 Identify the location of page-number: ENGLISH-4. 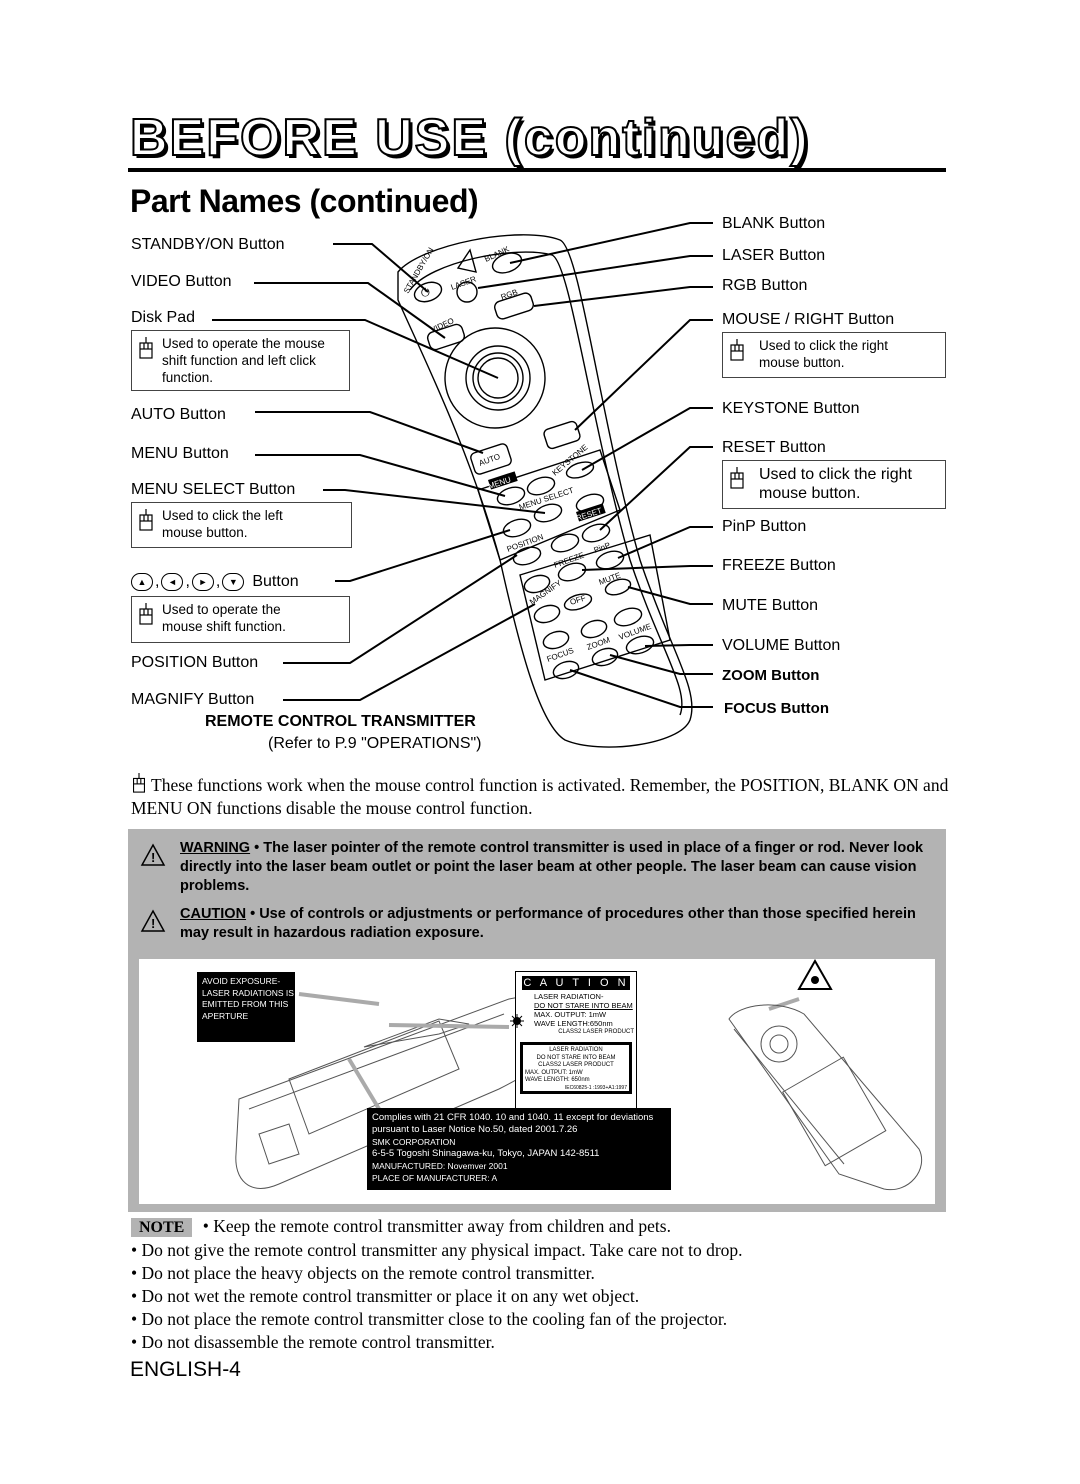
(185, 1369).